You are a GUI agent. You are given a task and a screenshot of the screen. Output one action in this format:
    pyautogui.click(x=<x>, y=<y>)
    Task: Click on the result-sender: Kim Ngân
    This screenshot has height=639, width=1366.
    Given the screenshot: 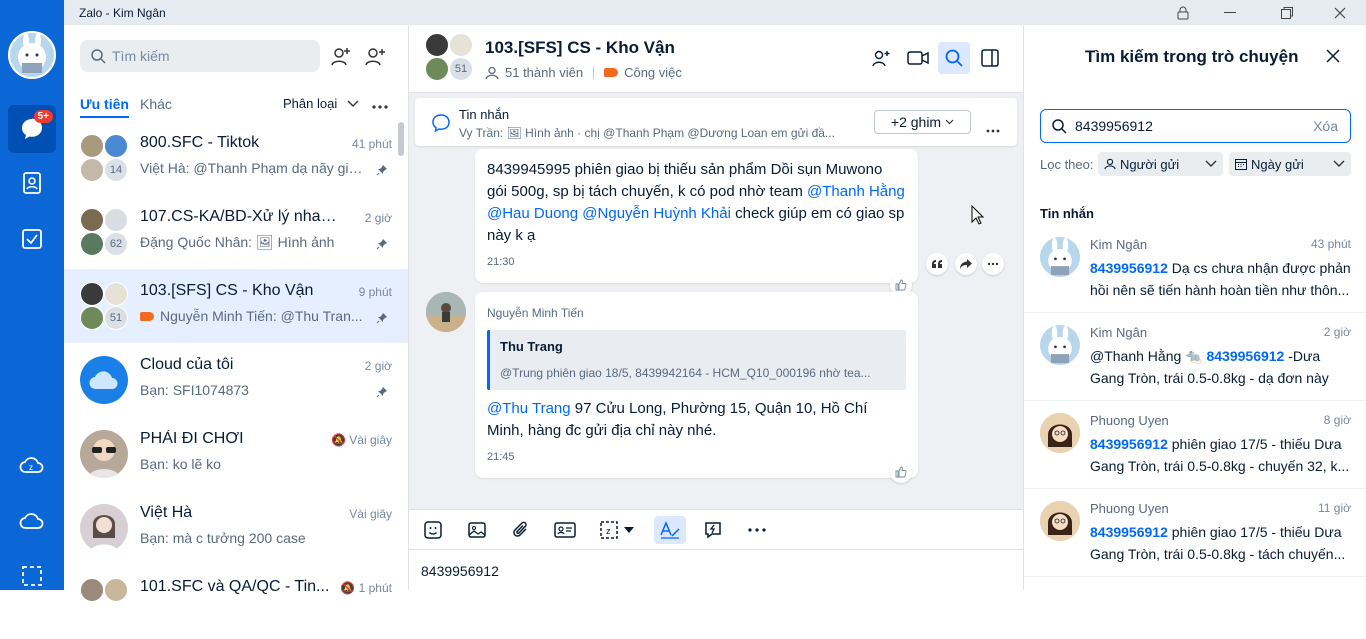 What is the action you would take?
    pyautogui.click(x=1119, y=244)
    